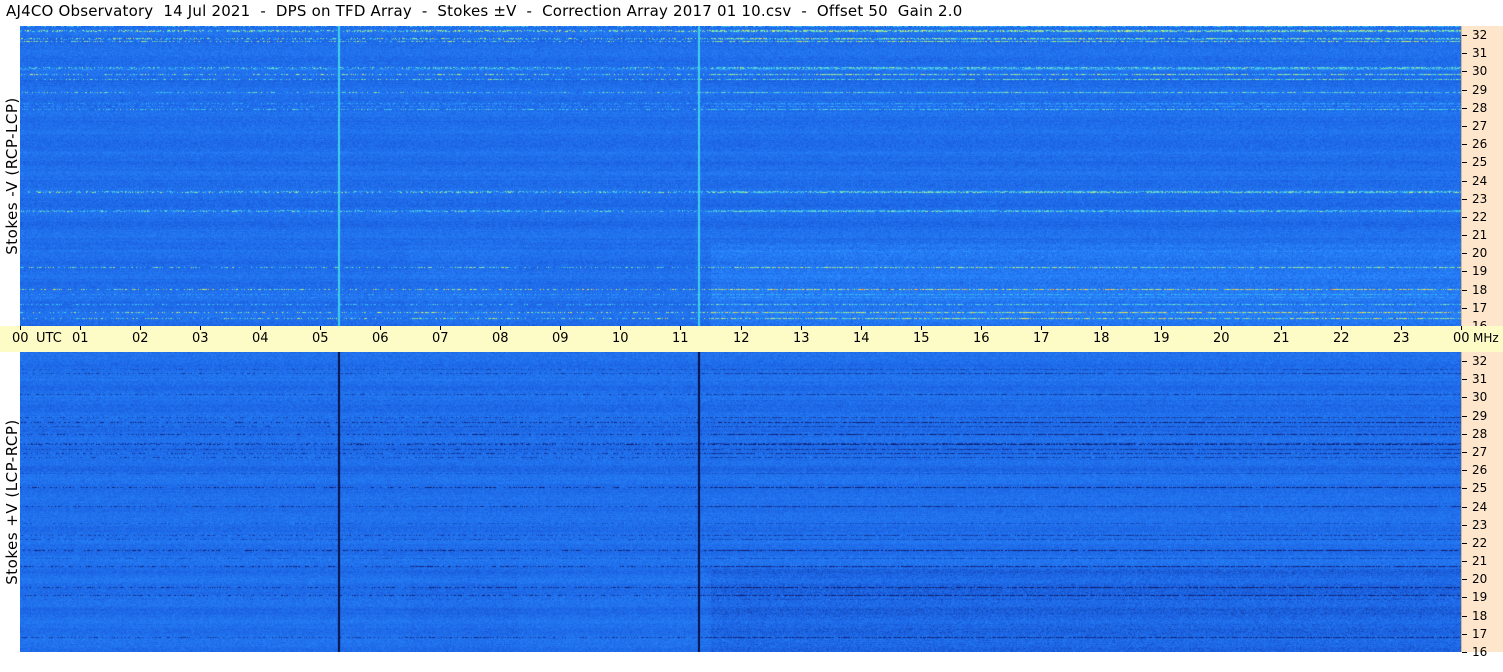 The width and height of the screenshot is (1503, 672). Describe the element at coordinates (1480, 181) in the screenshot. I see `top-freq-tick-label: 24` at that location.